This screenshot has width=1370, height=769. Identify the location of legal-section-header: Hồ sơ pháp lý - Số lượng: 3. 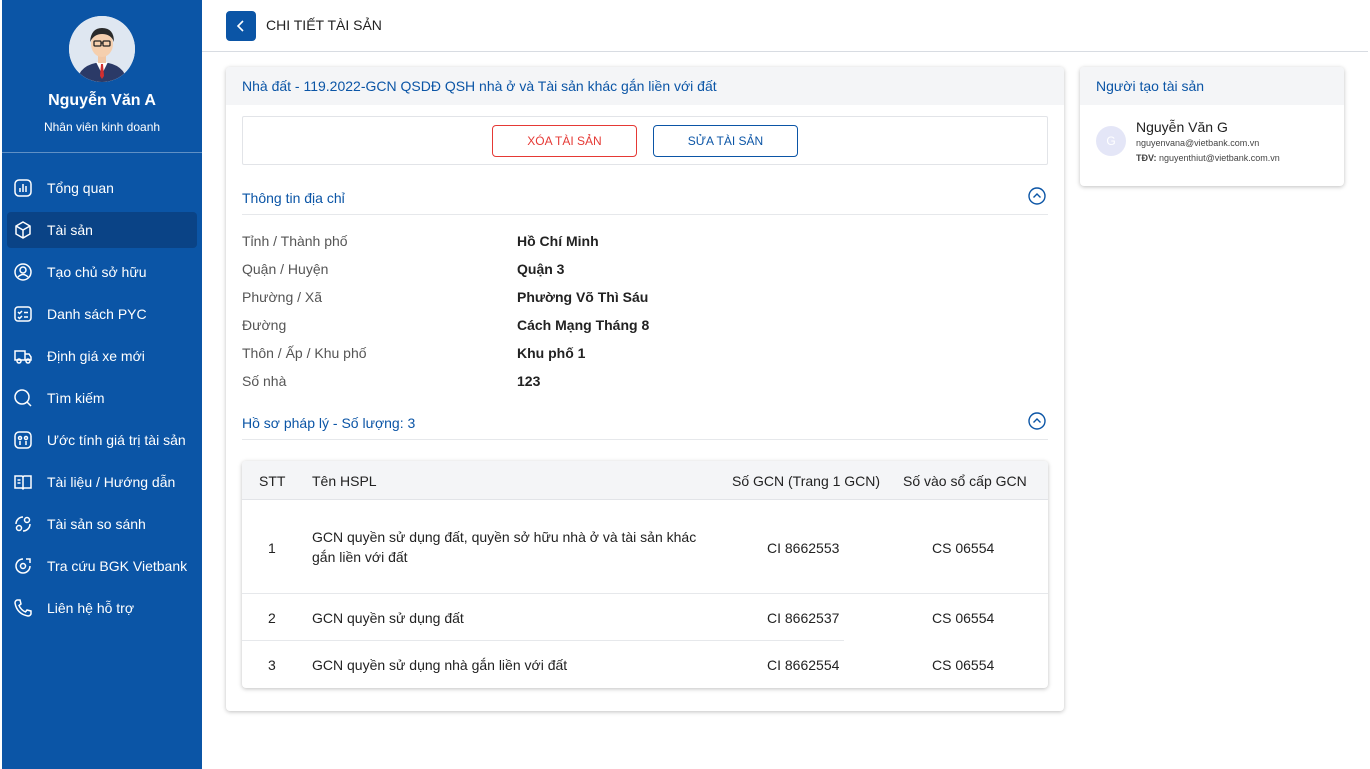
(645, 423).